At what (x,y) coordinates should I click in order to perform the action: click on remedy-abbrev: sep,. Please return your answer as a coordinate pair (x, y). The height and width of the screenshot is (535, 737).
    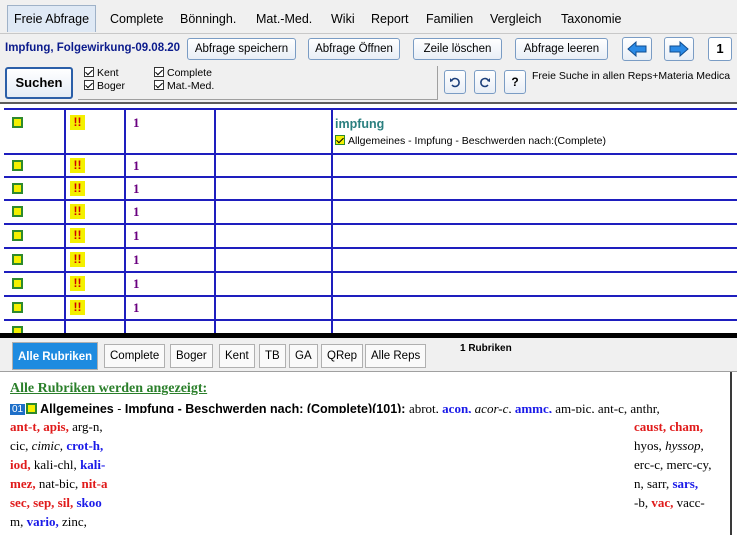
    Looking at the image, I should click on (45, 502).